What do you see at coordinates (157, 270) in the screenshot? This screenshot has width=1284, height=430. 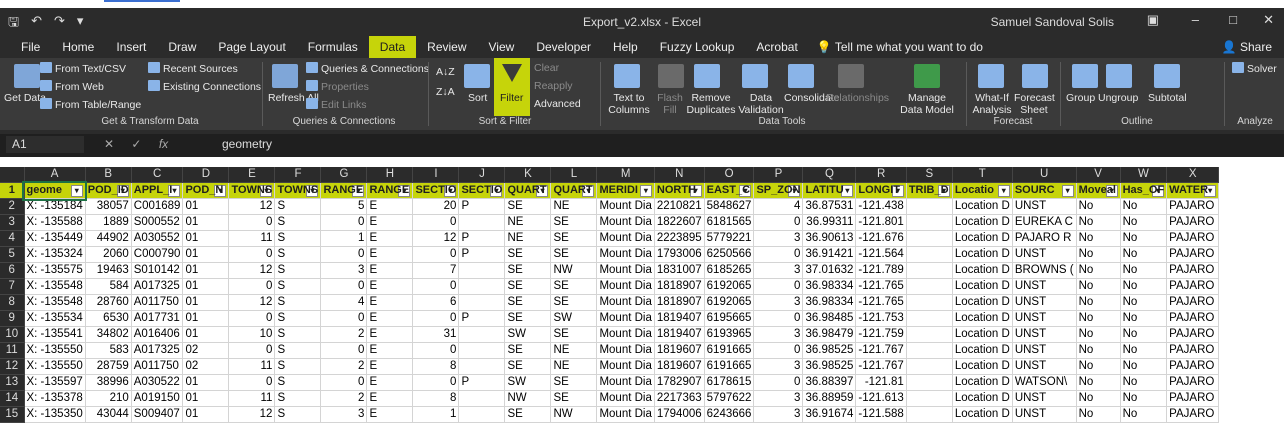 I see `cell: S010142` at bounding box center [157, 270].